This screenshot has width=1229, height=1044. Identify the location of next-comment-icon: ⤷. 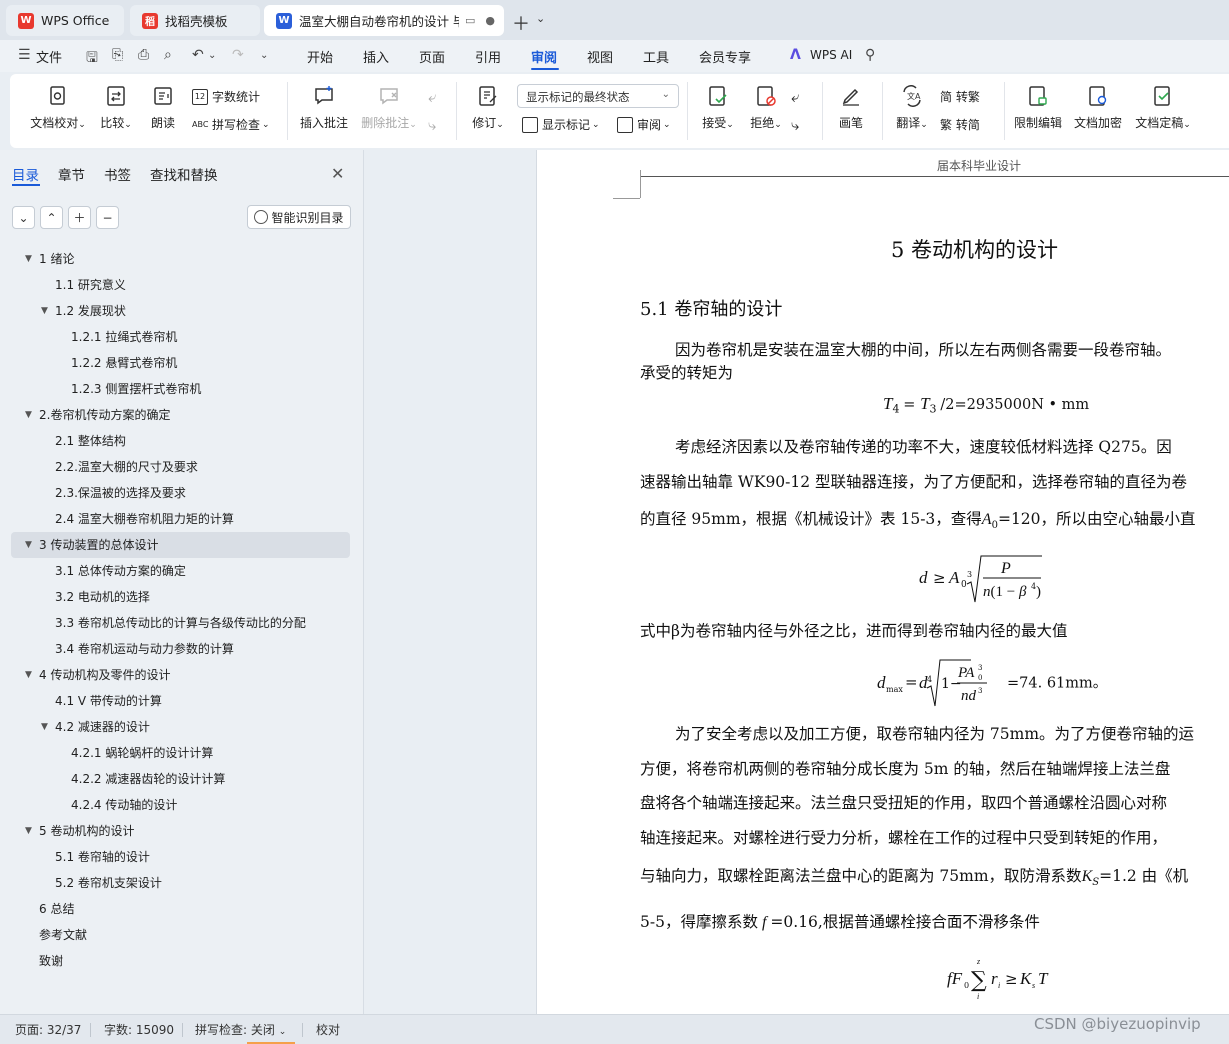
(432, 125).